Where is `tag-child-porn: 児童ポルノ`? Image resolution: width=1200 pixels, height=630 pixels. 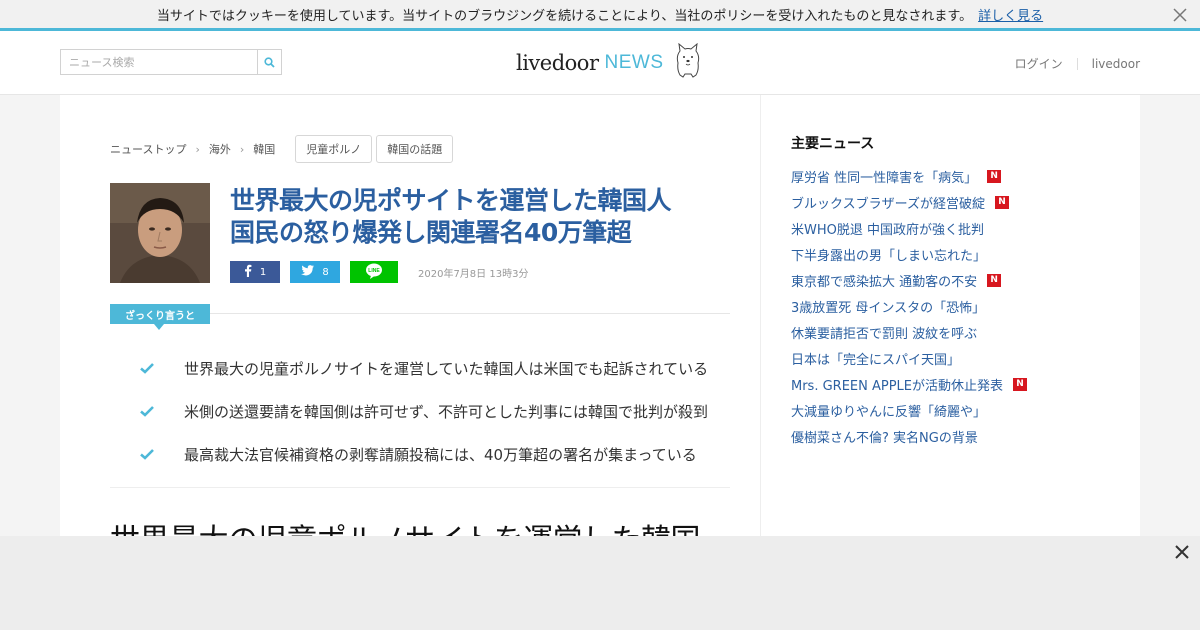 tag-child-porn: 児童ポルノ is located at coordinates (334, 149).